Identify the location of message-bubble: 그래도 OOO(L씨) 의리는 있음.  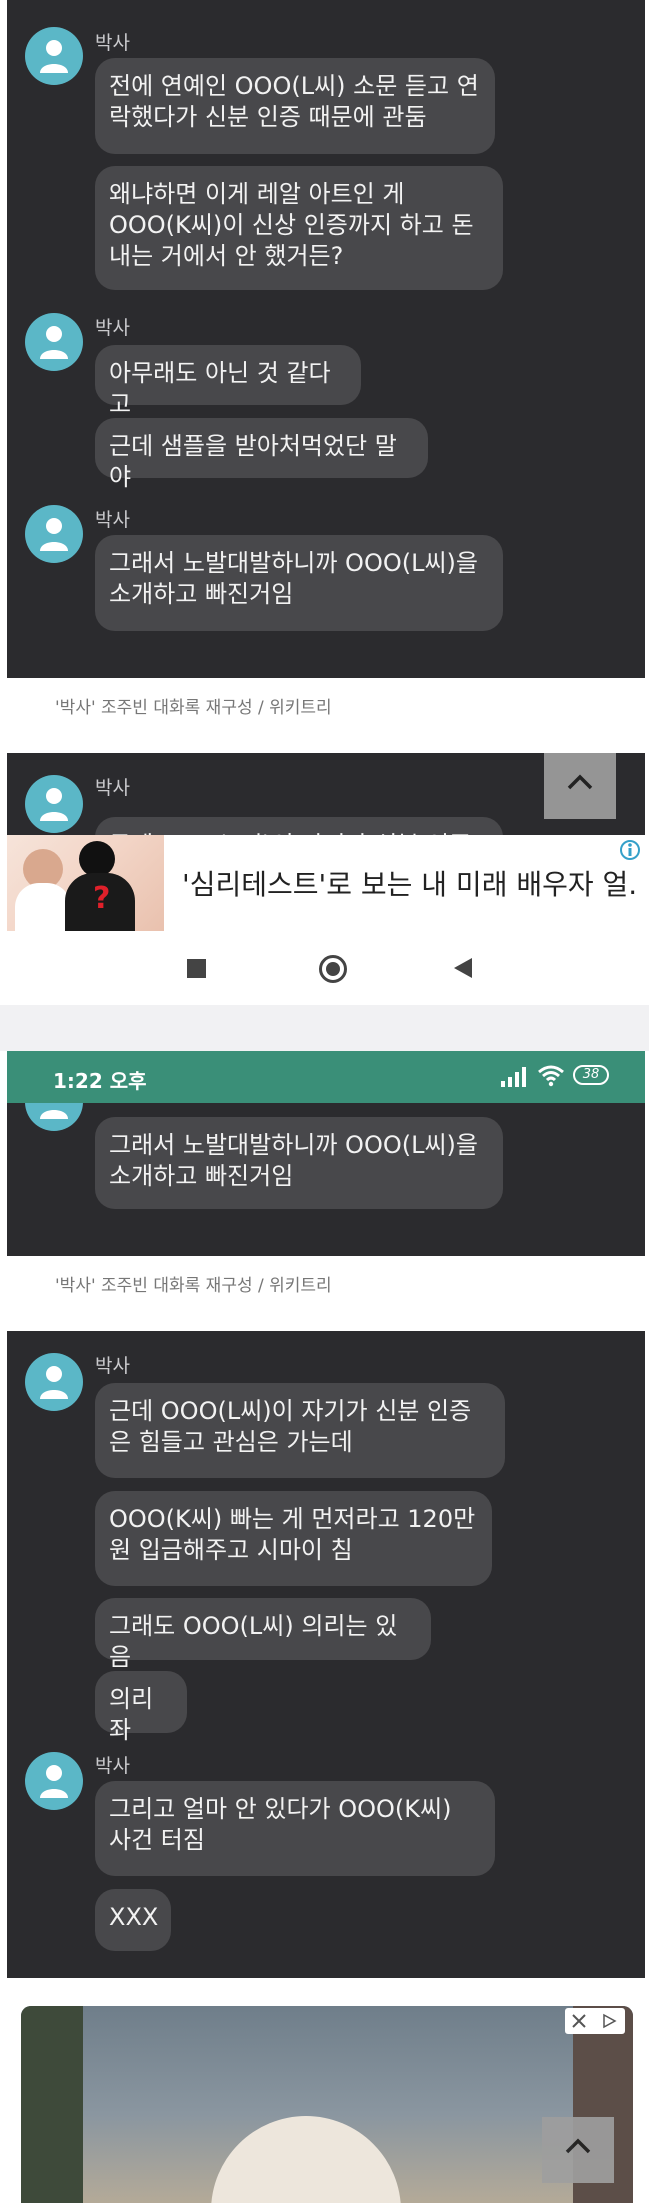
(263, 1634).